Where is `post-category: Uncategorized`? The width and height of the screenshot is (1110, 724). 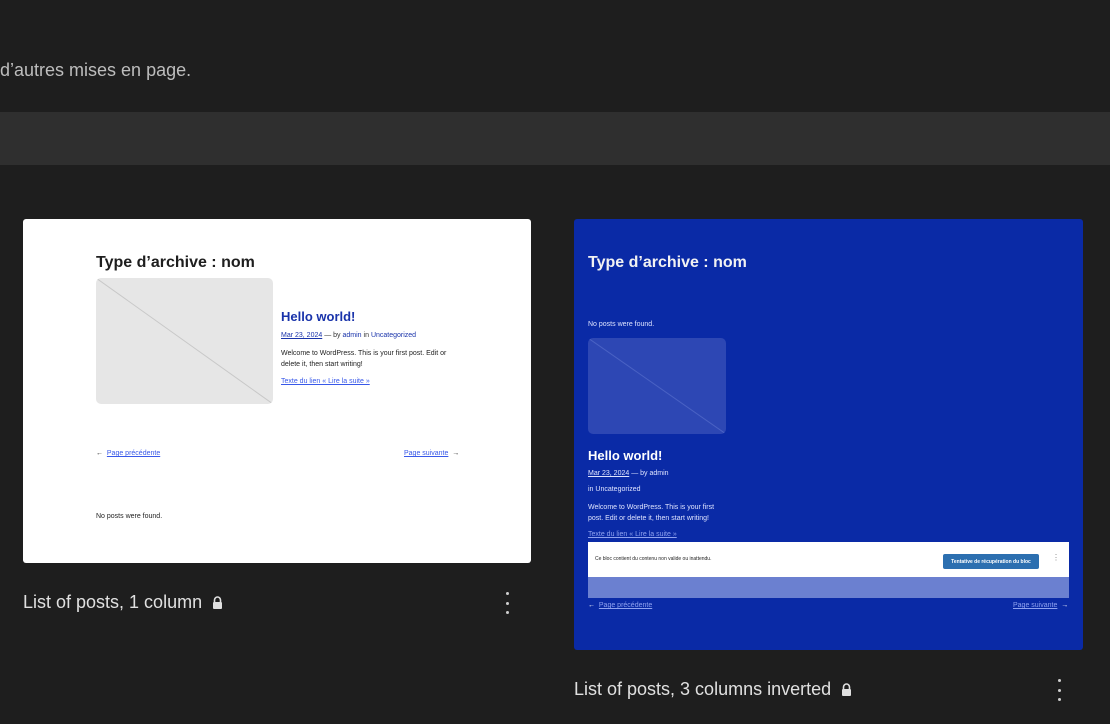
post-category: Uncategorized is located at coordinates (393, 335).